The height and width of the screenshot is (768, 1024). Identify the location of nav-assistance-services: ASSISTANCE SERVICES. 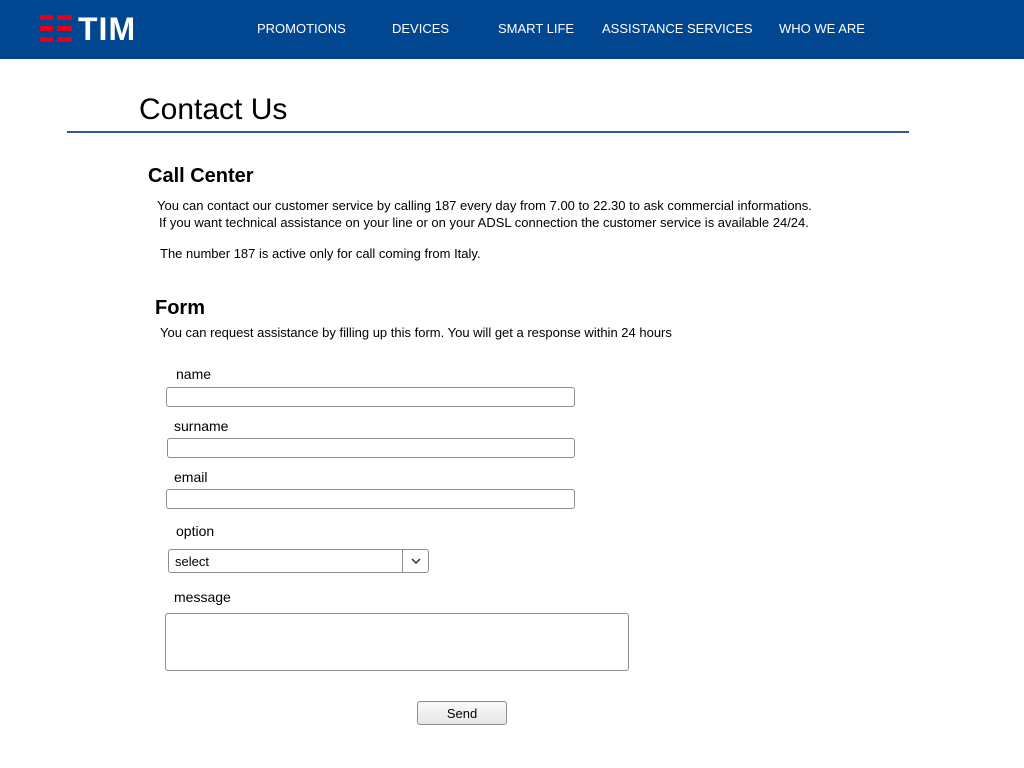
(677, 28).